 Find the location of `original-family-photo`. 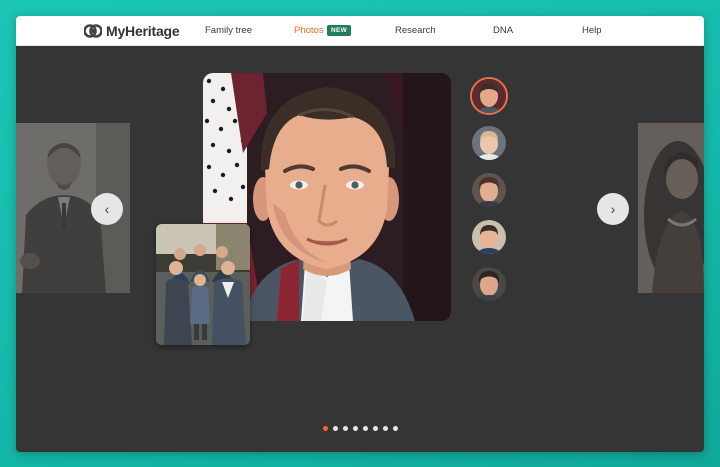

original-family-photo is located at coordinates (203, 284).